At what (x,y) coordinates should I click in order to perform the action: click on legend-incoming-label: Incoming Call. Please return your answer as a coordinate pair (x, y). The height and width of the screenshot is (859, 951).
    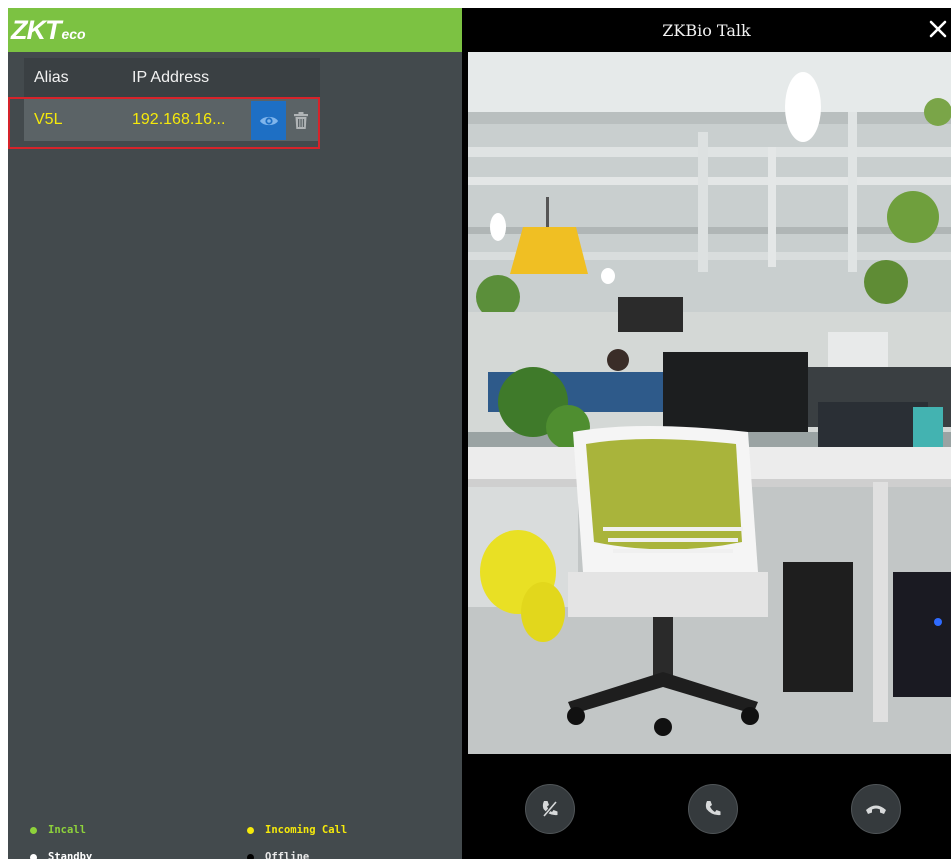
    Looking at the image, I should click on (306, 830).